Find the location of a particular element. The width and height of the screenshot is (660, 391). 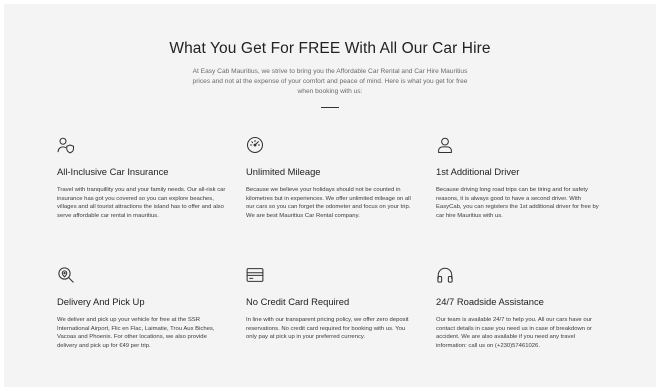

user-icon is located at coordinates (445, 145).